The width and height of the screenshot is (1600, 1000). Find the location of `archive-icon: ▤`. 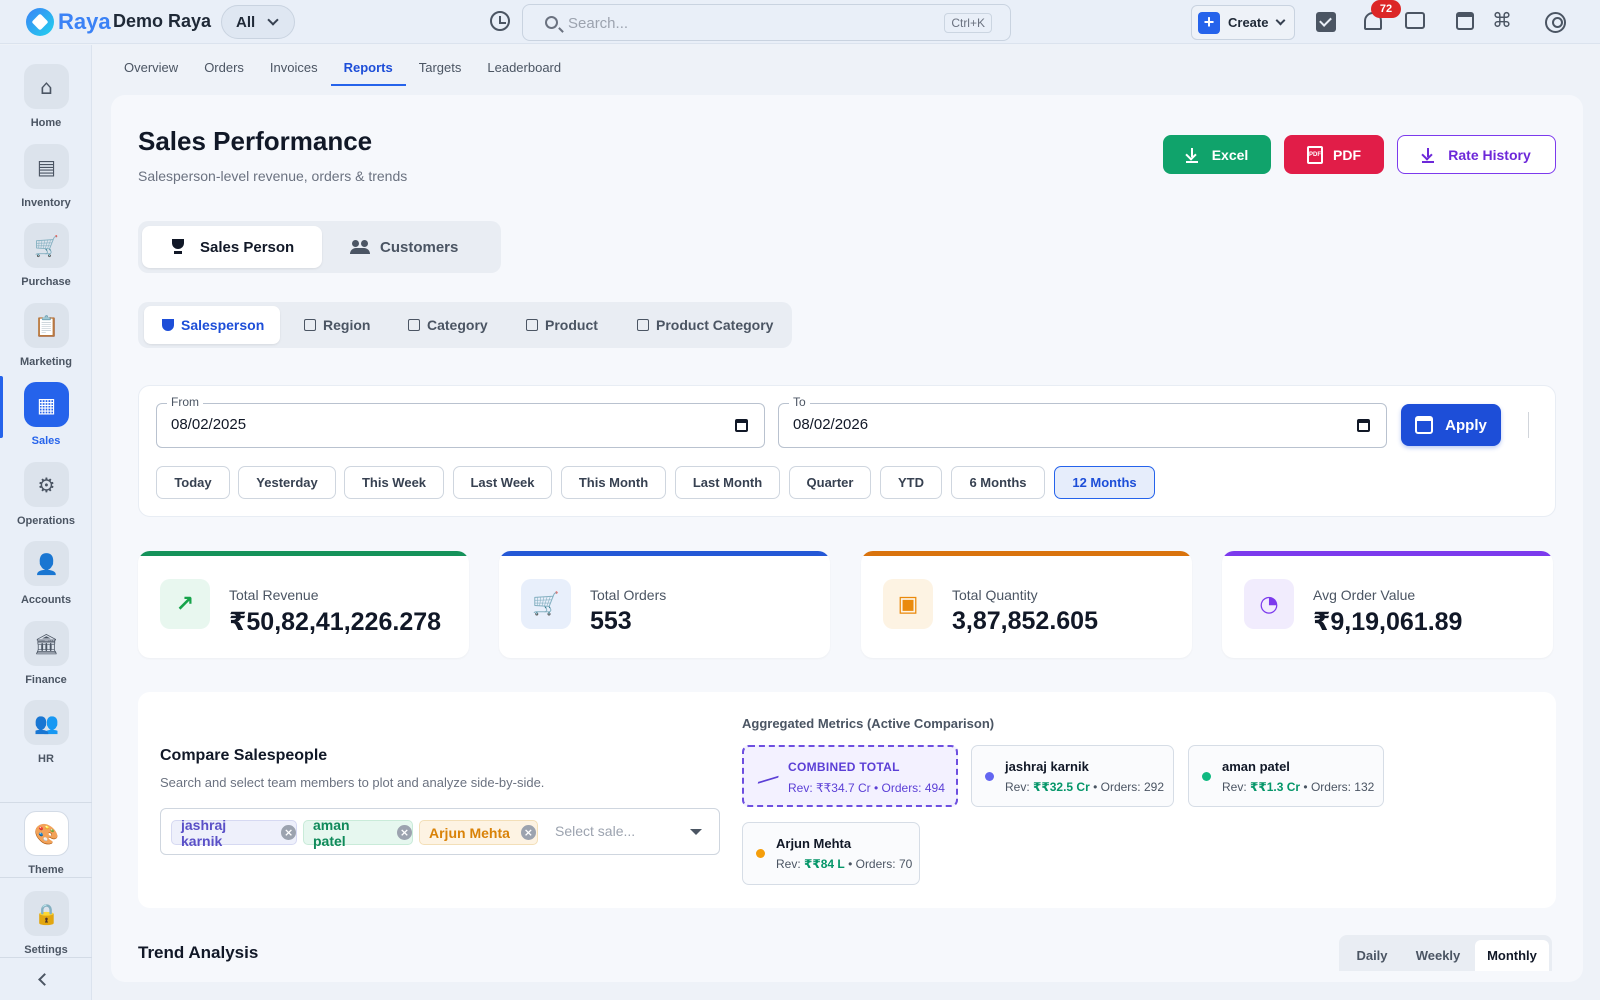

archive-icon: ▤ is located at coordinates (46, 166).